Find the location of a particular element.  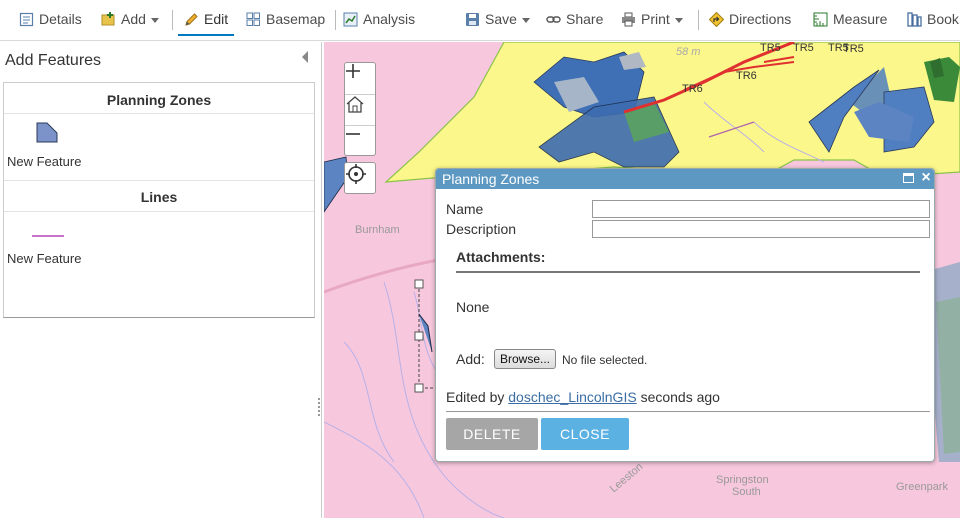

close-button: CLOSE is located at coordinates (585, 434).